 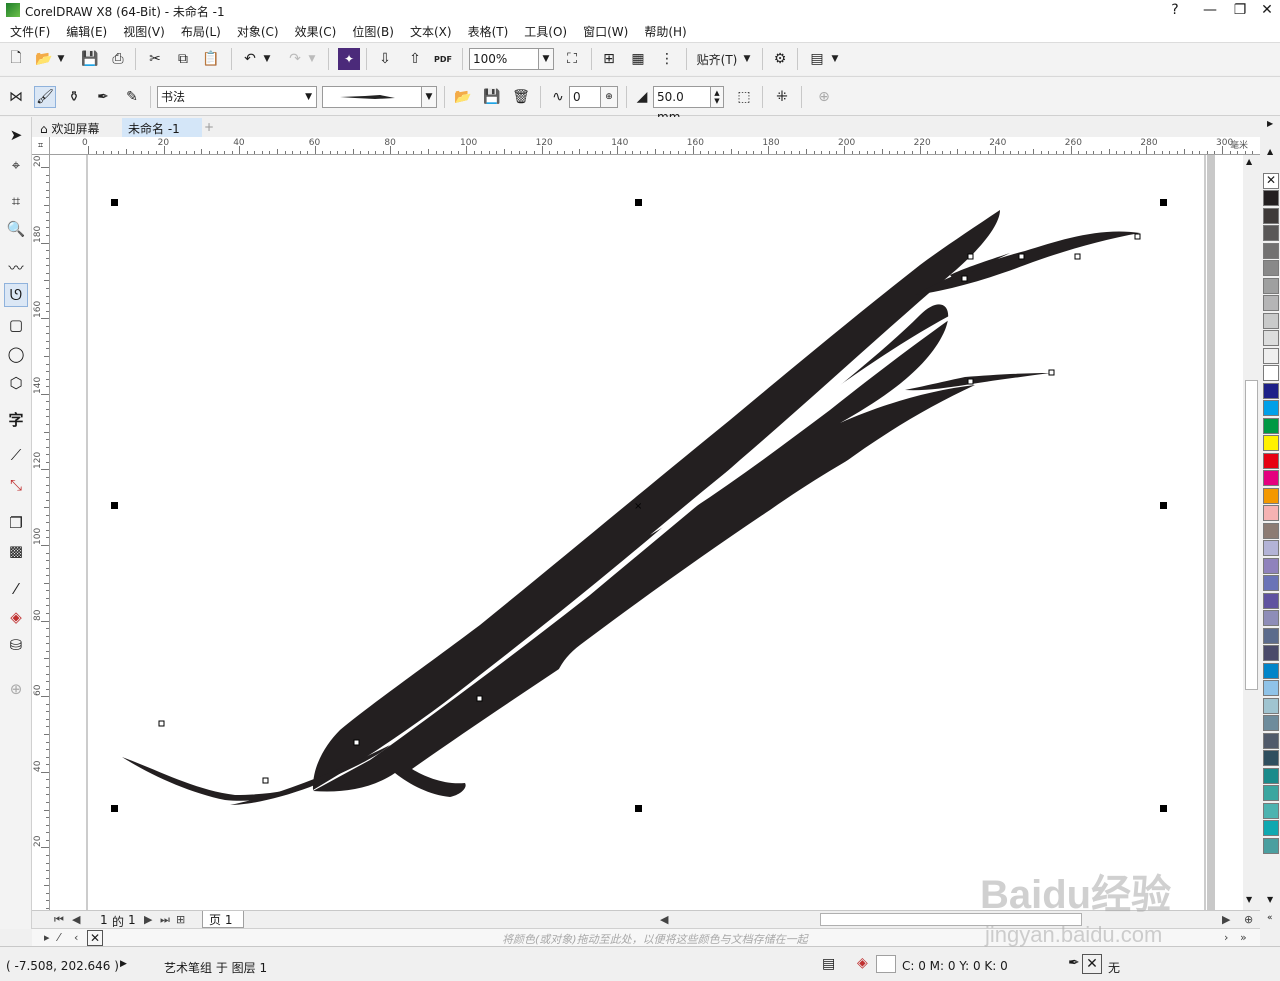 What do you see at coordinates (16, 354) in the screenshot?
I see `ellipse-tool-icon: ◯` at bounding box center [16, 354].